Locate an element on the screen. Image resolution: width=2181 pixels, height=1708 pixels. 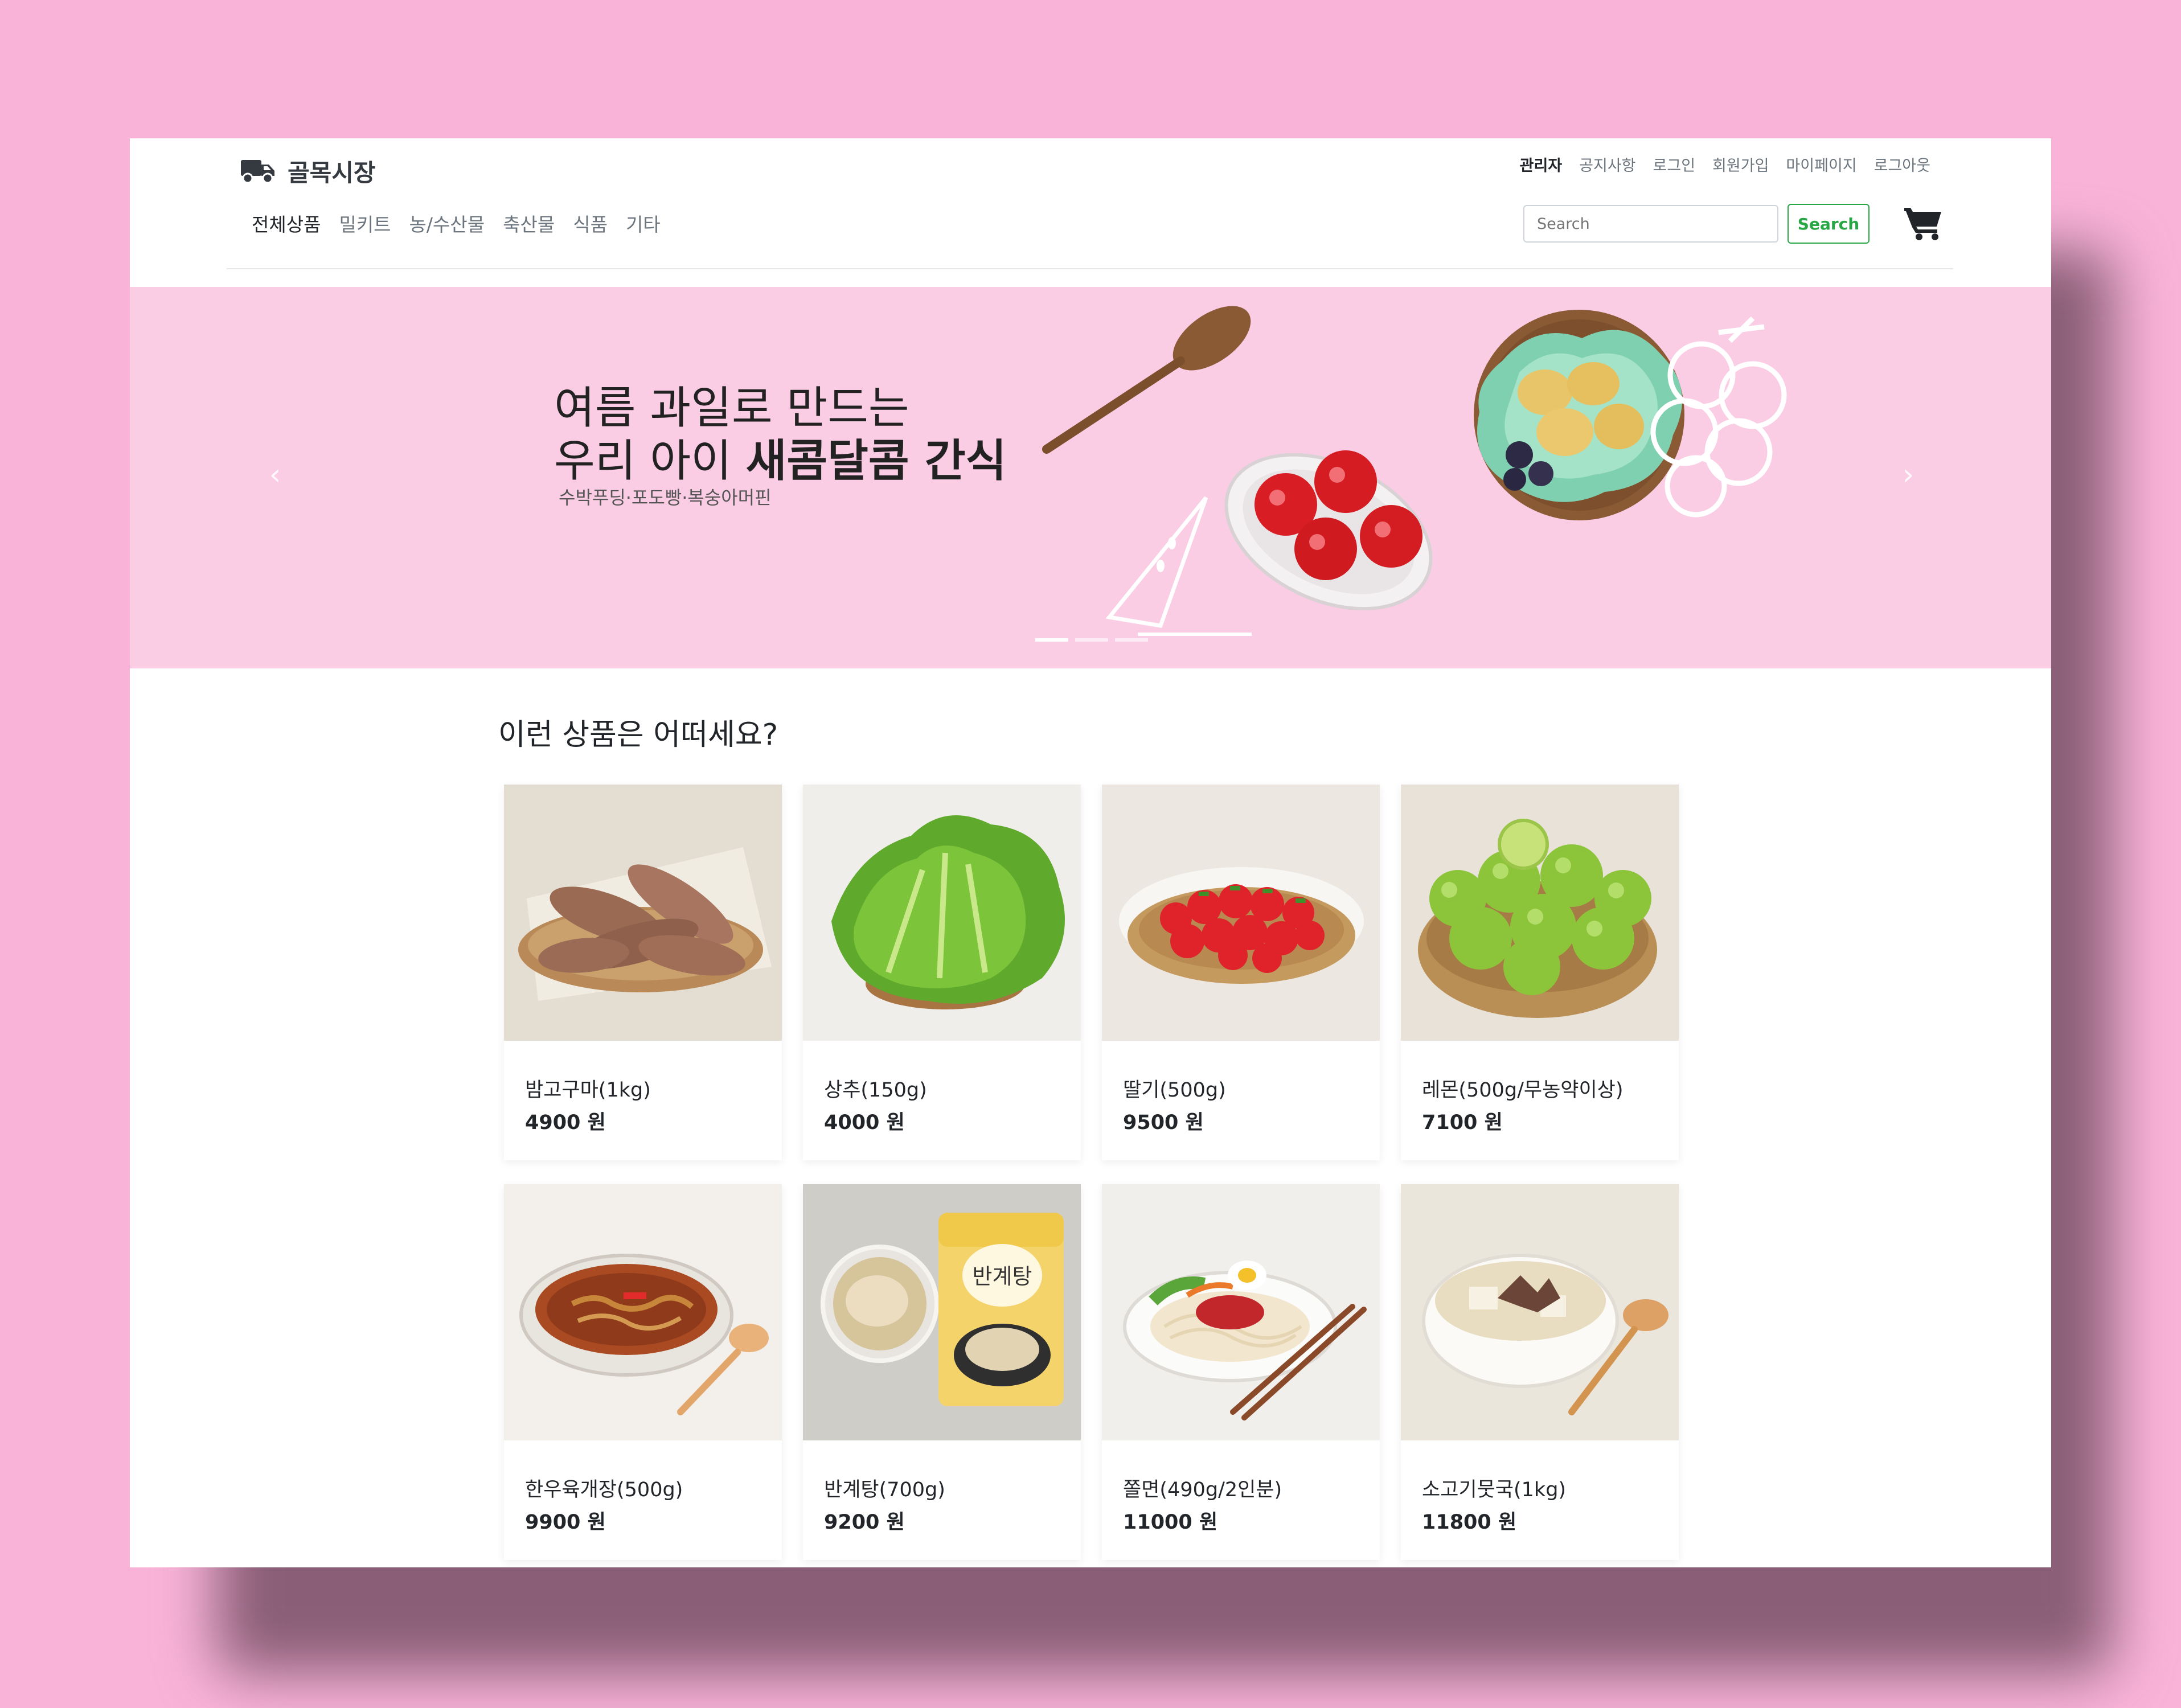
product-name: 밤고구마(1kg) is located at coordinates (588, 1088).